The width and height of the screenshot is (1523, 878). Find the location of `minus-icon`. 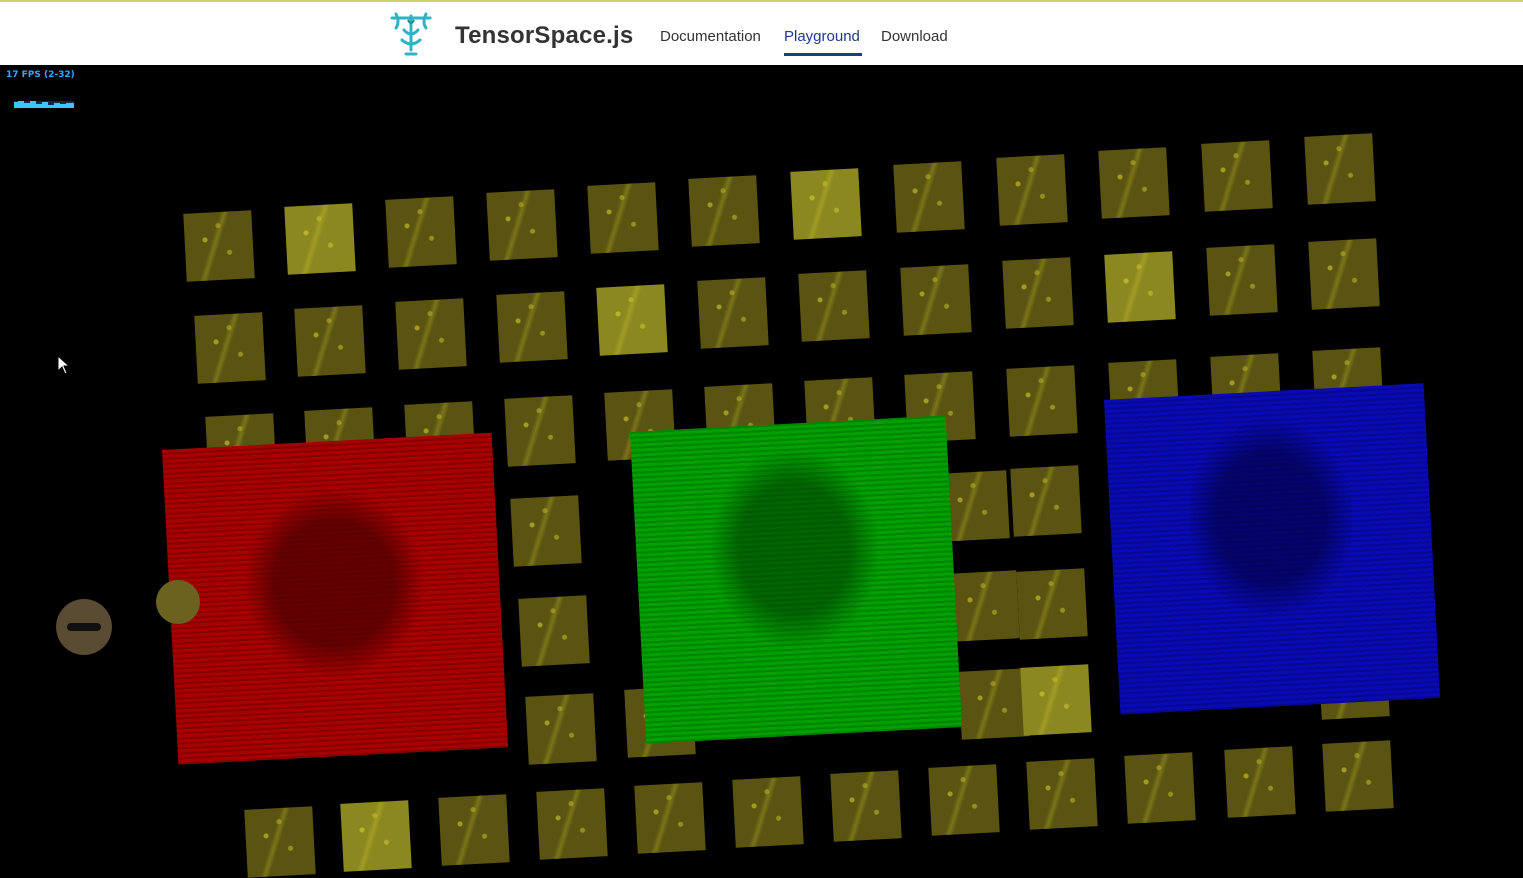

minus-icon is located at coordinates (84, 627).